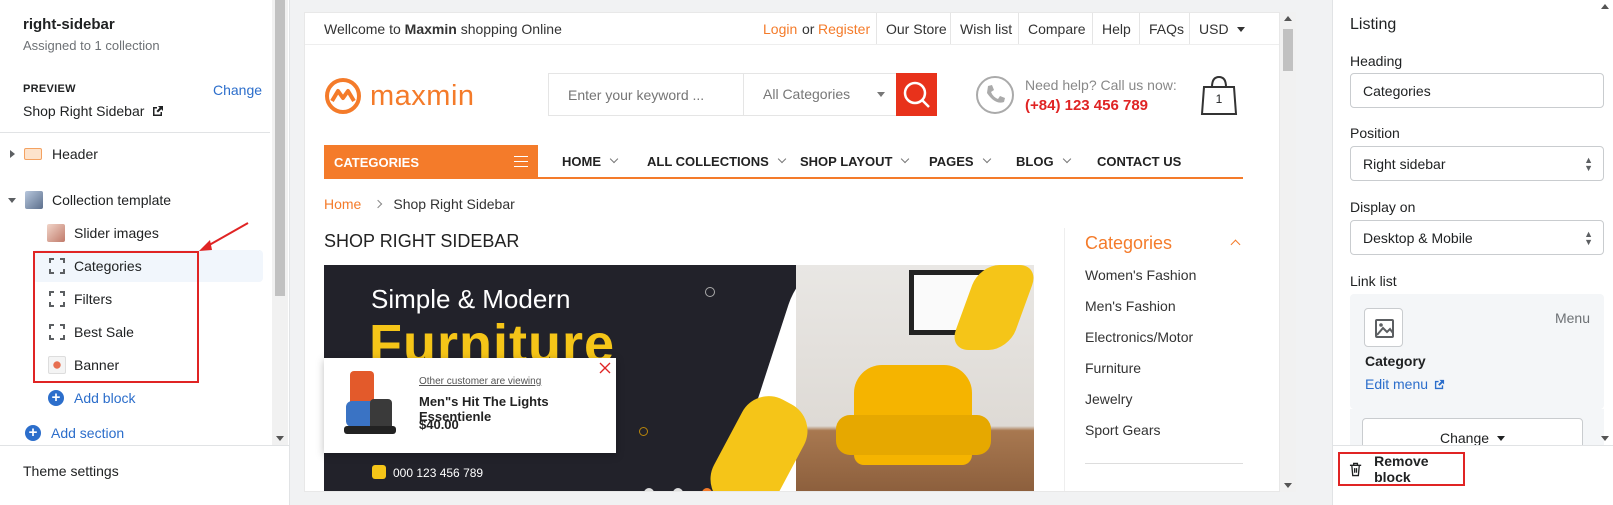 This screenshot has width=1613, height=505. Describe the element at coordinates (93, 111) in the screenshot. I see `preview-value: Shop Right Sidebar` at that location.